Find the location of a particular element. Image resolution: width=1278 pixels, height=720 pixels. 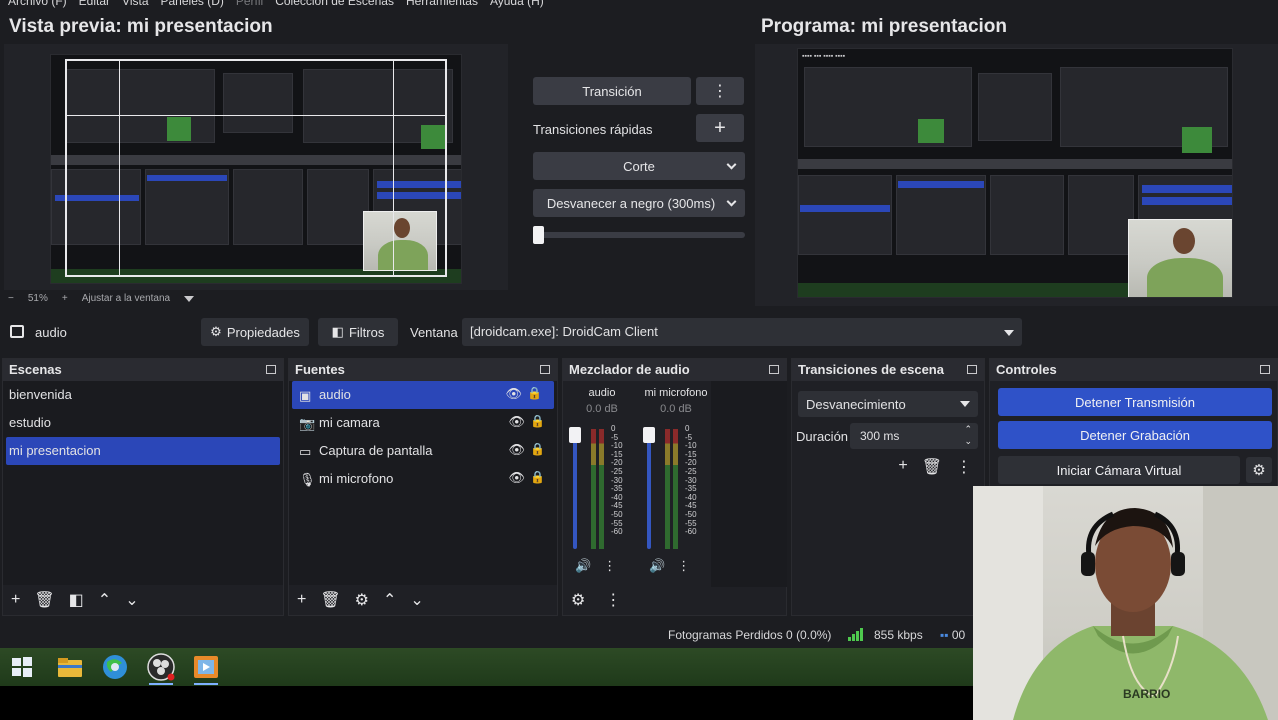

menu-vista: Vista is located at coordinates (135, 4).